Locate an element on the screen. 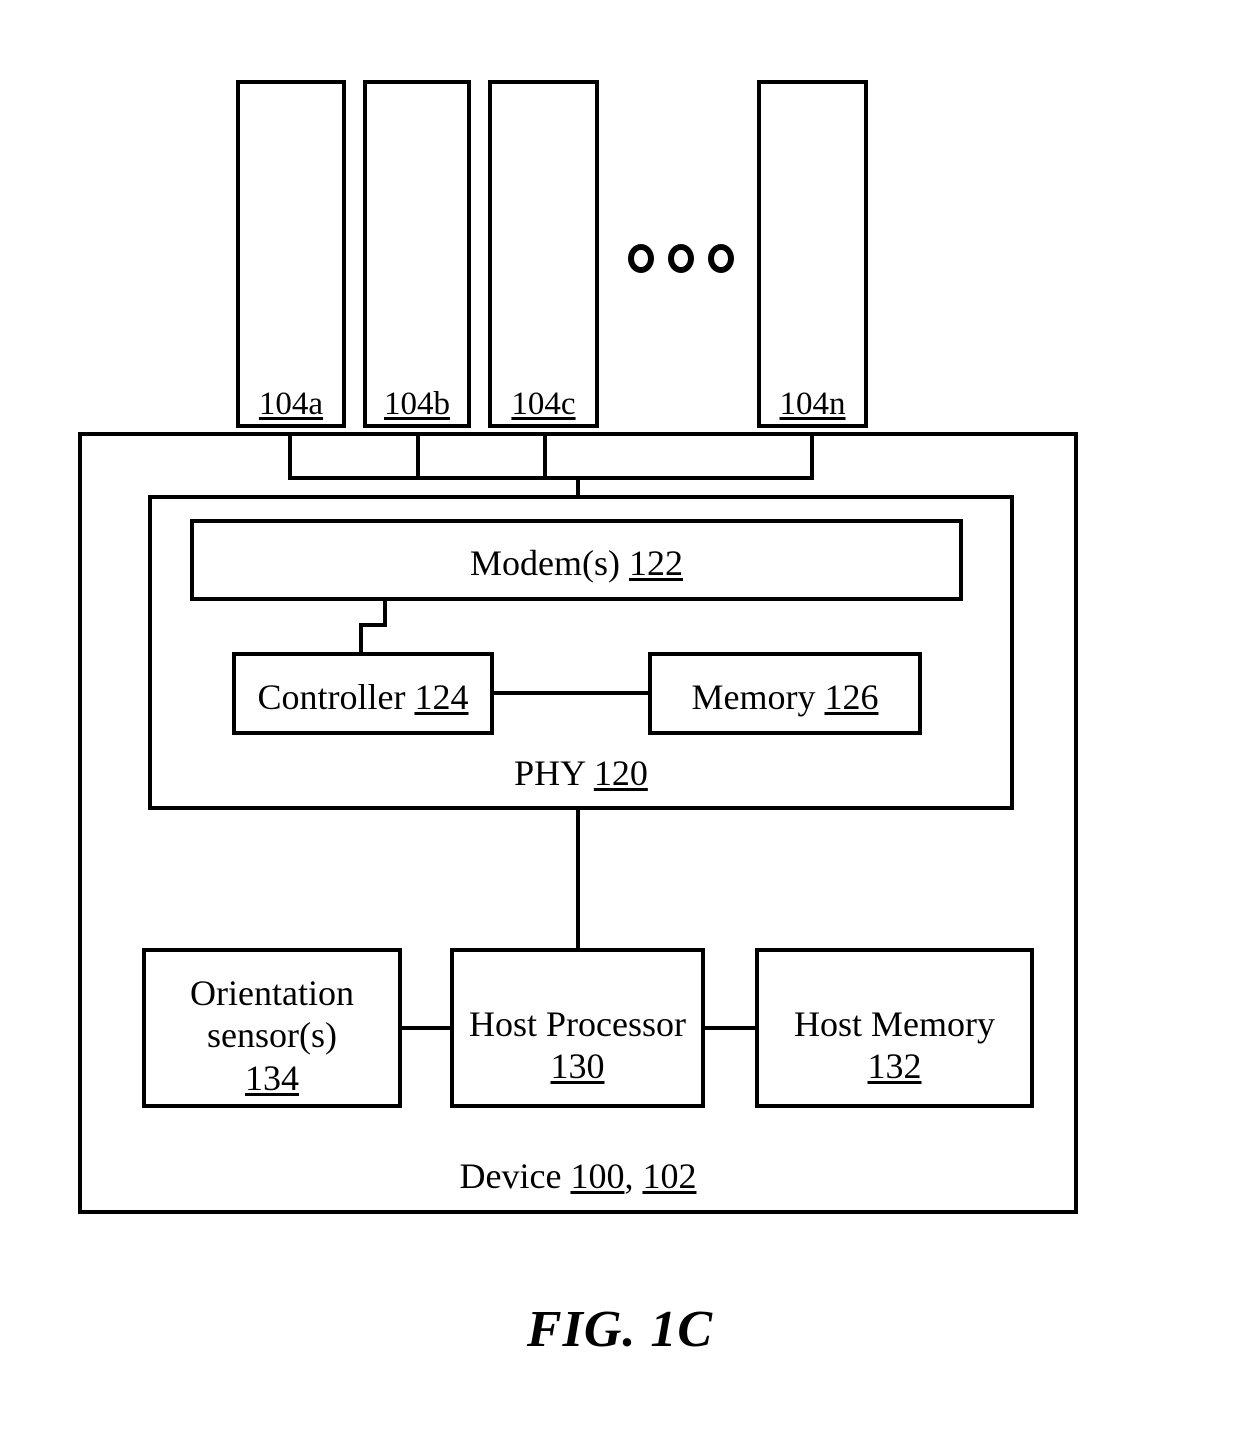  host-memory-ref: 132 is located at coordinates (894, 1066).